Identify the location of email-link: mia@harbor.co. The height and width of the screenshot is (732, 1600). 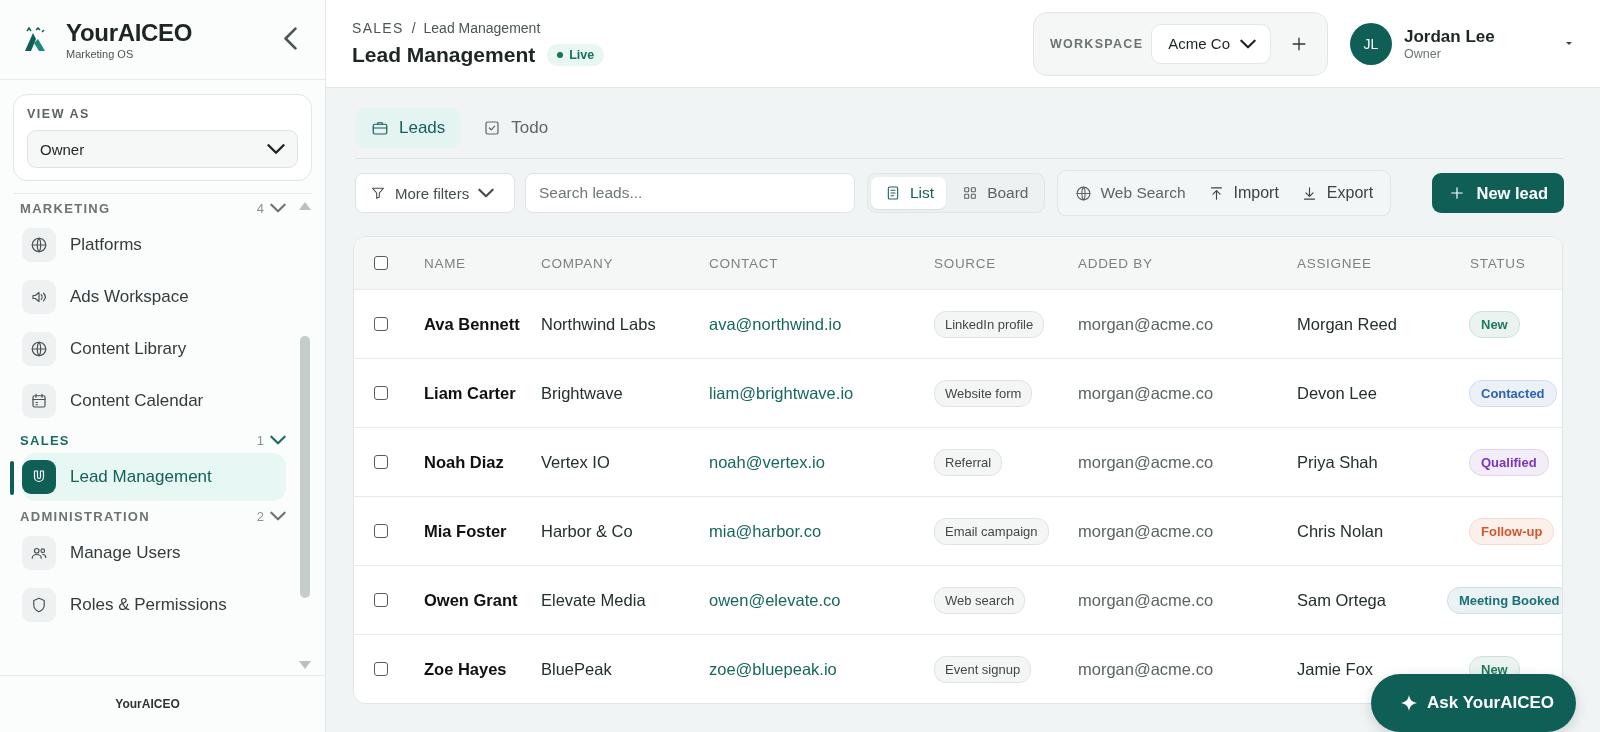
(821, 531).